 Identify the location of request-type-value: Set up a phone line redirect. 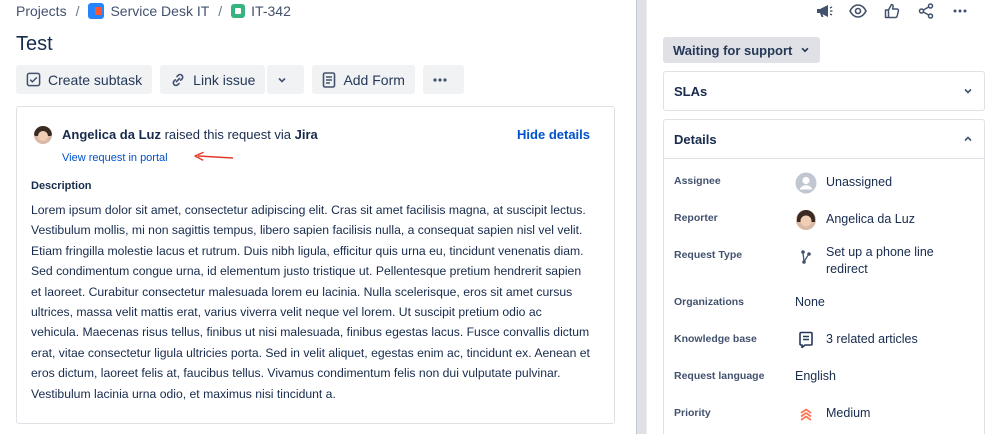
(865, 261).